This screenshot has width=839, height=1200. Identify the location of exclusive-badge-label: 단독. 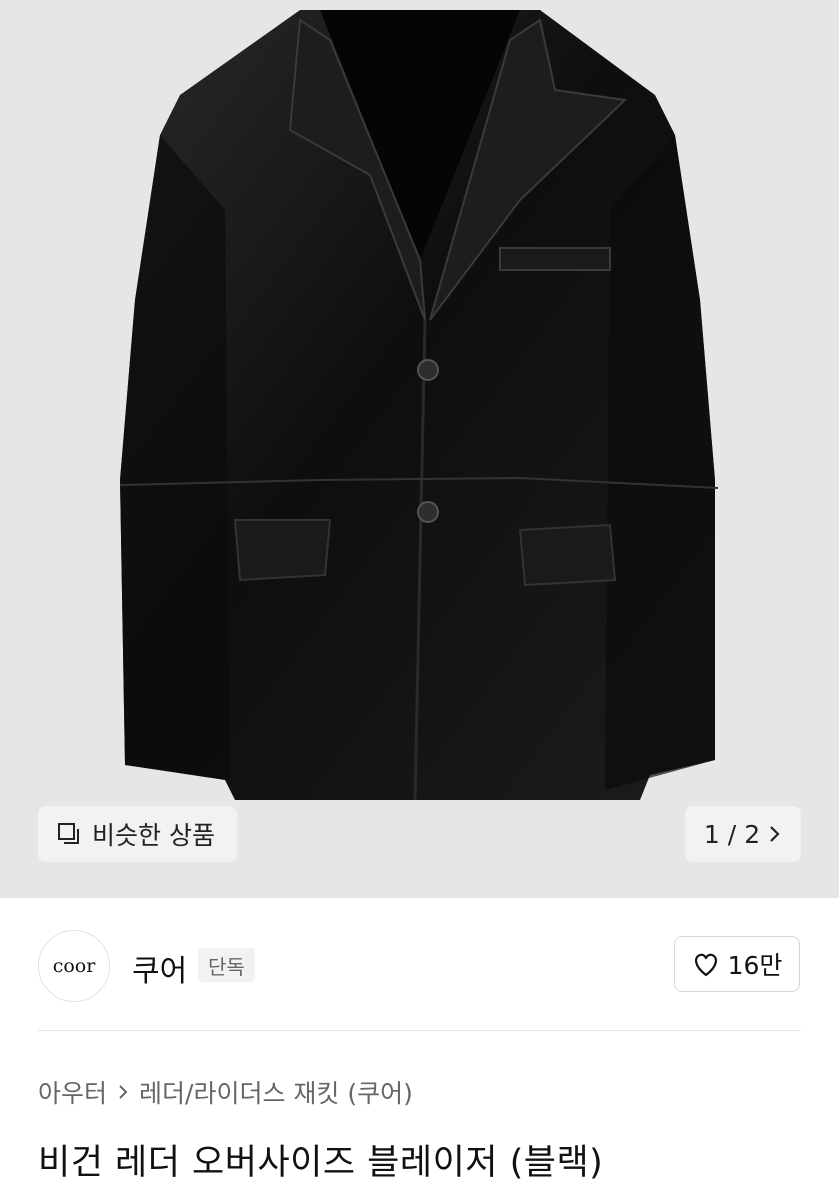
(226, 966).